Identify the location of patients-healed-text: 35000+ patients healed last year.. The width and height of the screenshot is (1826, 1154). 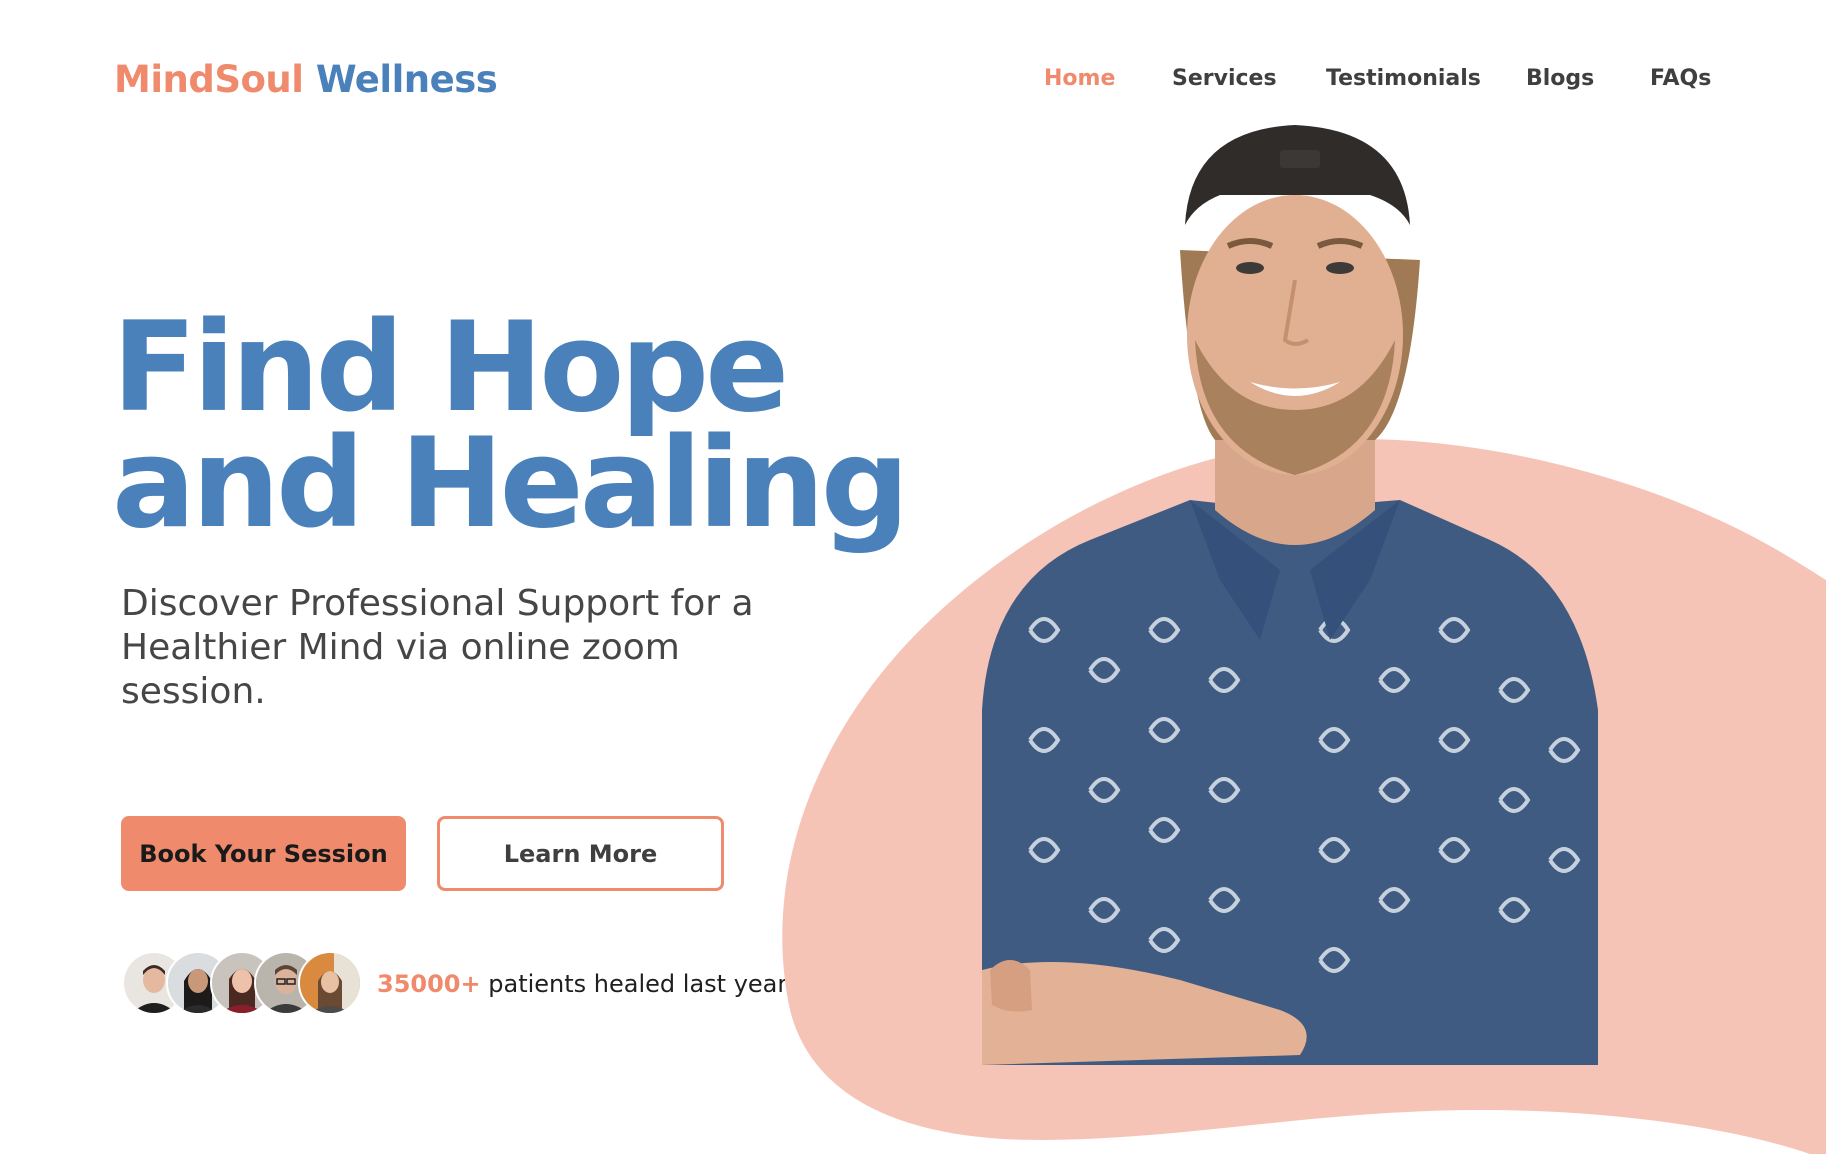
(585, 984).